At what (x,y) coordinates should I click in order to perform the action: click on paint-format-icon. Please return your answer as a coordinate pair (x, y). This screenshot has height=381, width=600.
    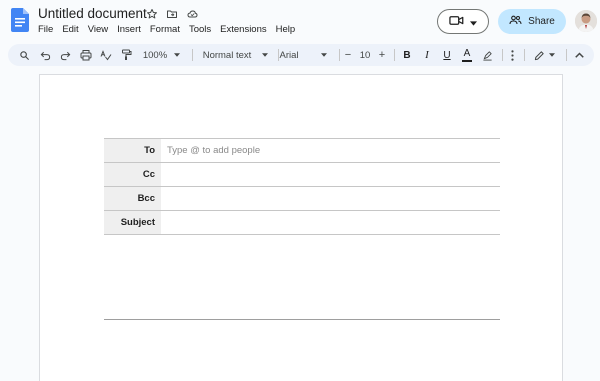
    Looking at the image, I should click on (126, 55).